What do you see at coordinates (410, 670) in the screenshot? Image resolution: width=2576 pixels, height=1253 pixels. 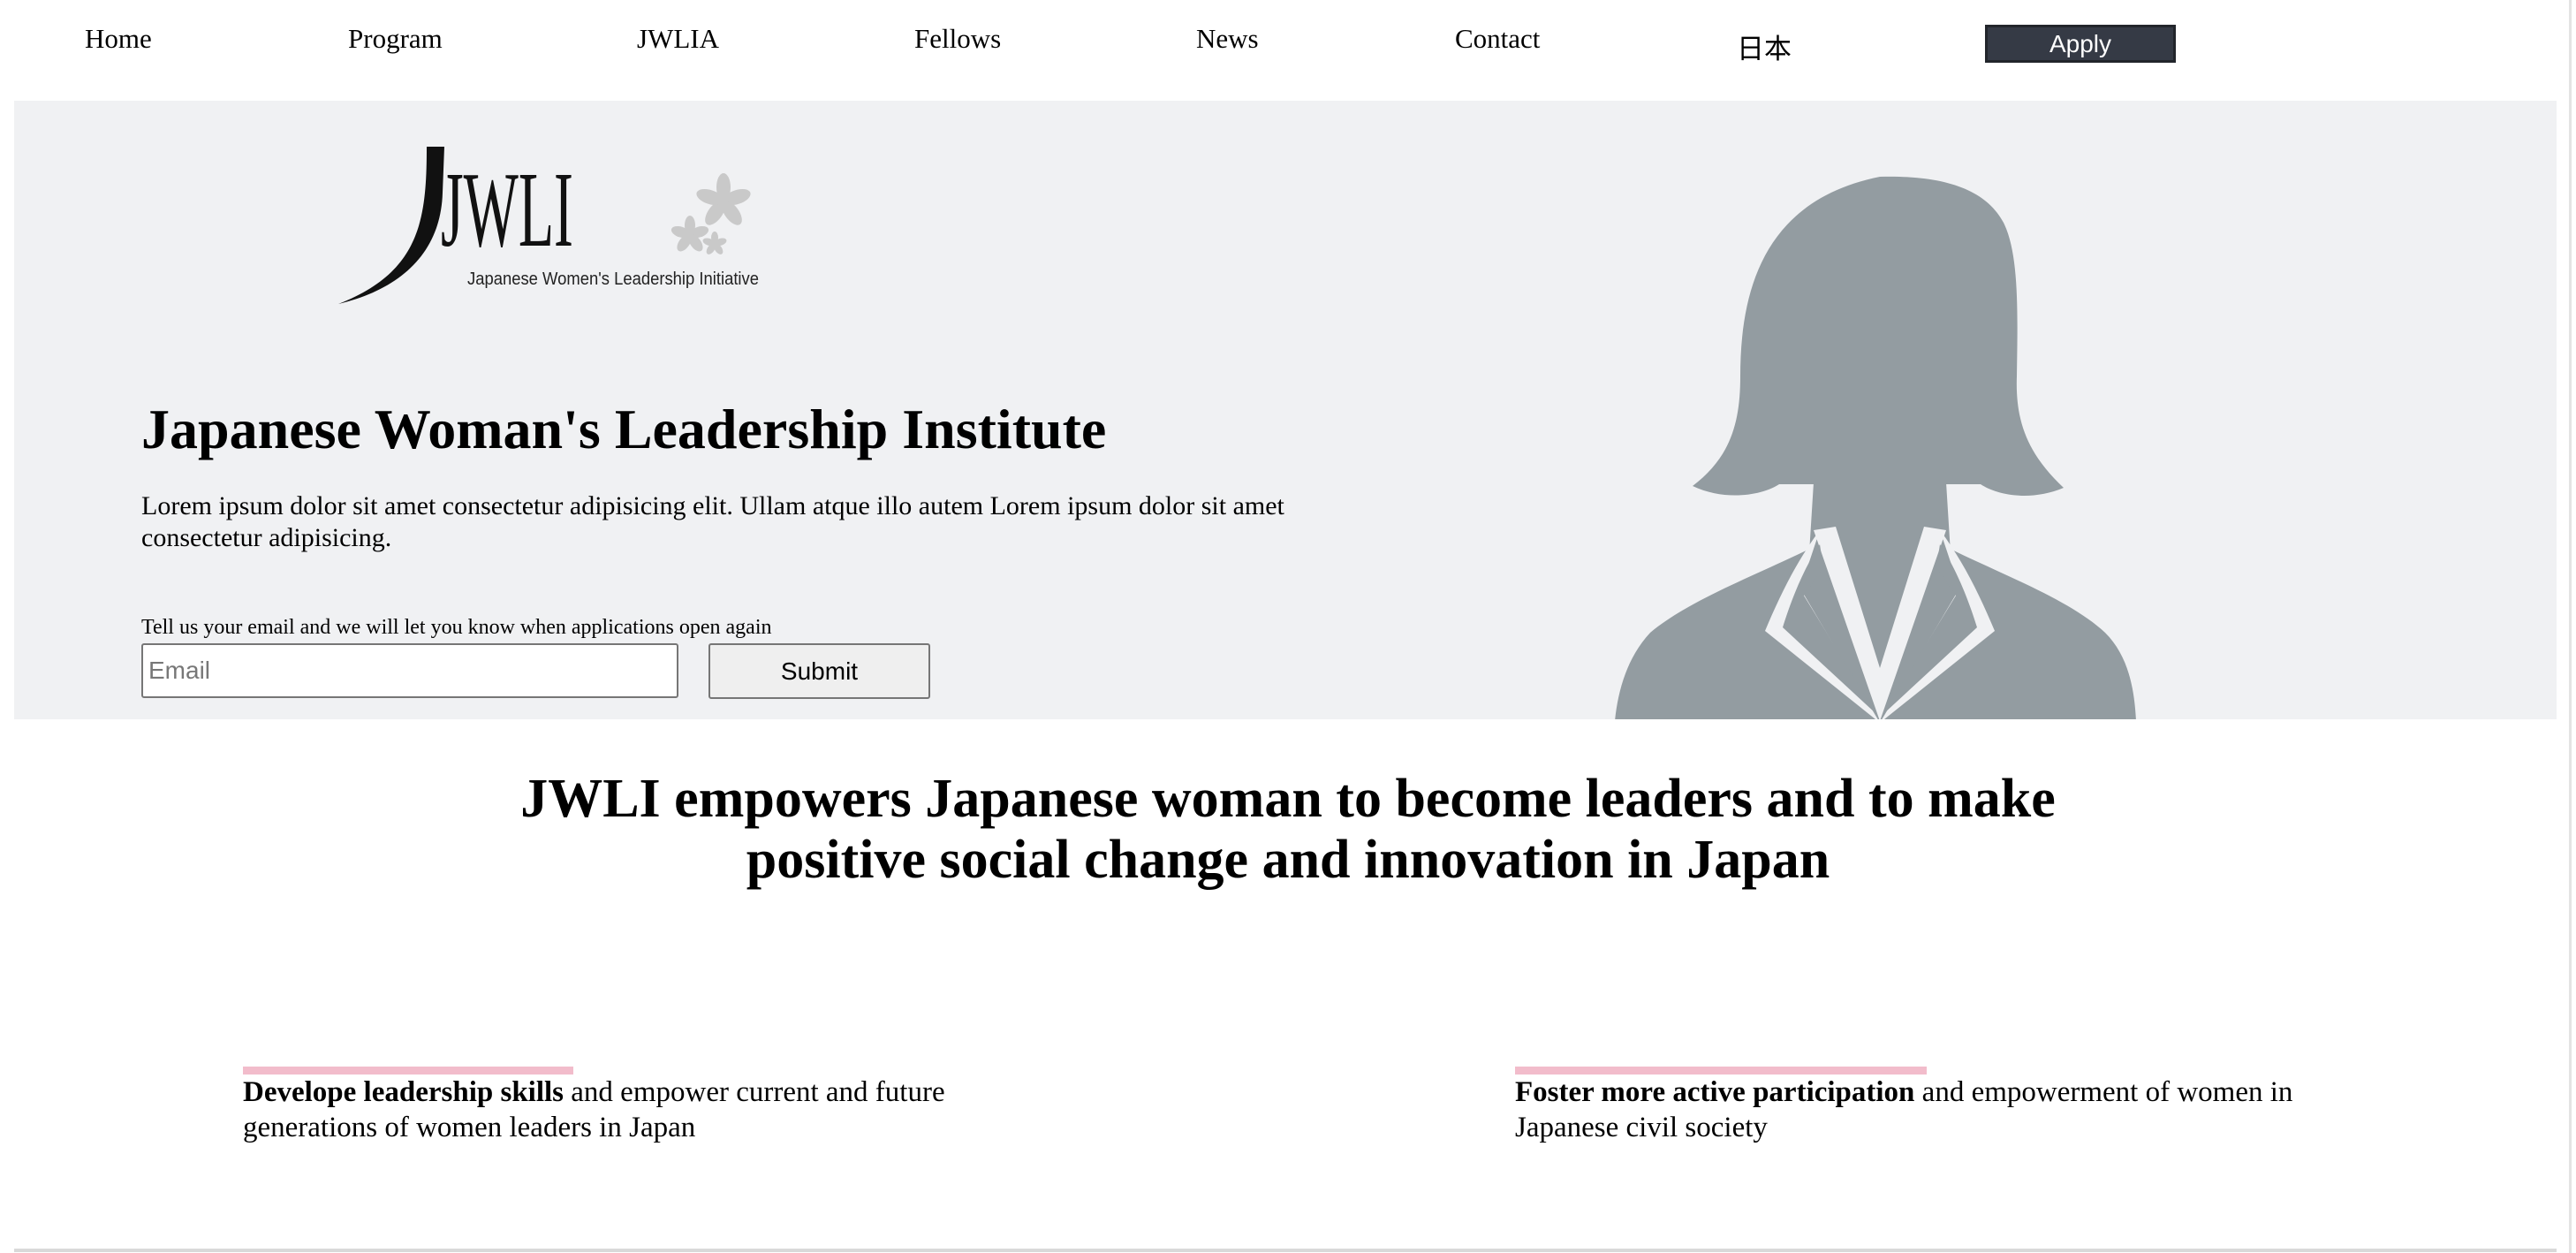 I see `email-input` at bounding box center [410, 670].